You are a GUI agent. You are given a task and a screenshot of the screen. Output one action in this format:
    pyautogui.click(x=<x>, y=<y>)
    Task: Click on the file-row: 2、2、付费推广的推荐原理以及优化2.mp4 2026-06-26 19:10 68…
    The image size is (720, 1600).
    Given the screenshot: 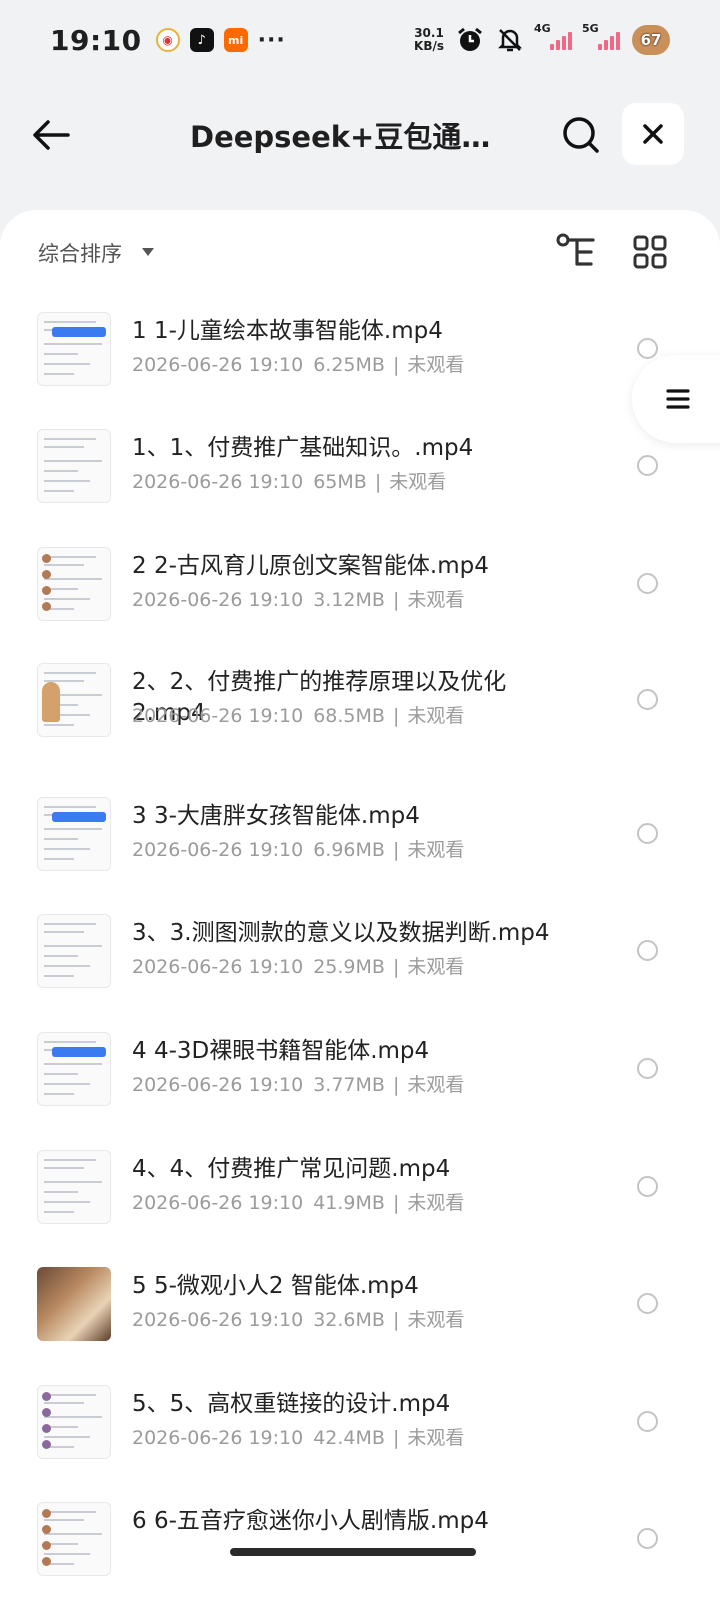 What is the action you would take?
    pyautogui.click(x=360, y=699)
    